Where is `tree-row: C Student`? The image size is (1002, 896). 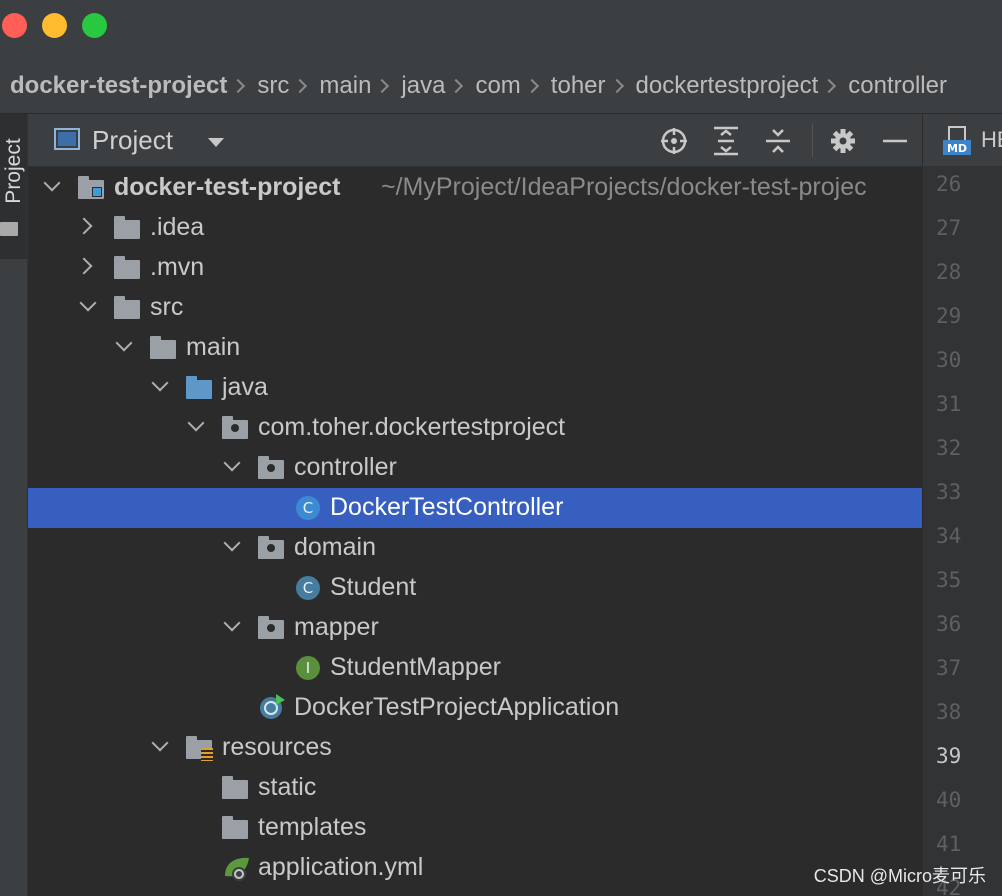 tree-row: C Student is located at coordinates (475, 588).